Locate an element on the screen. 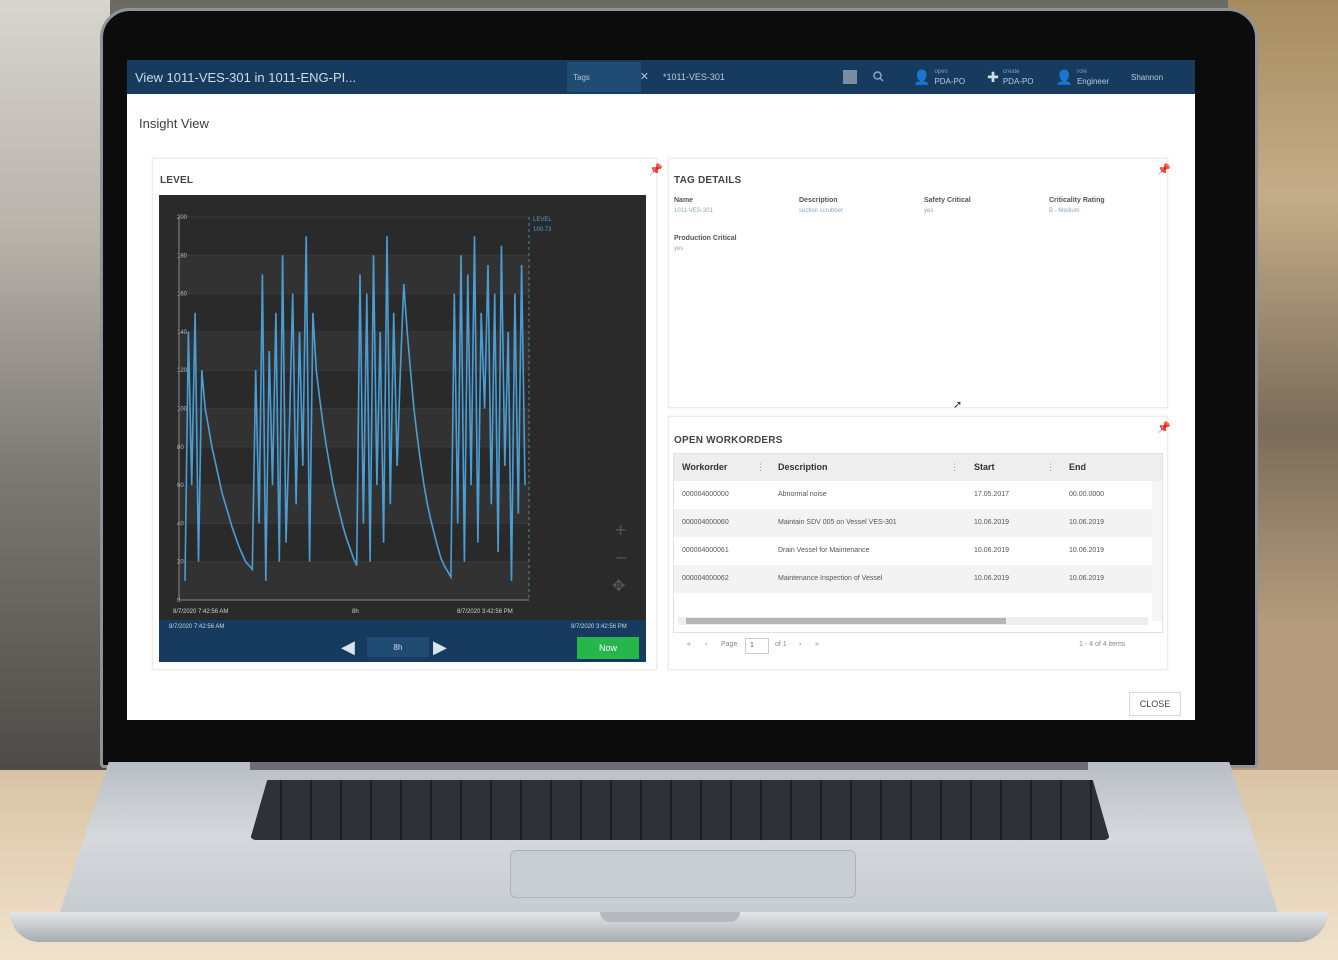  vertical-scrollbar is located at coordinates (1157, 551).